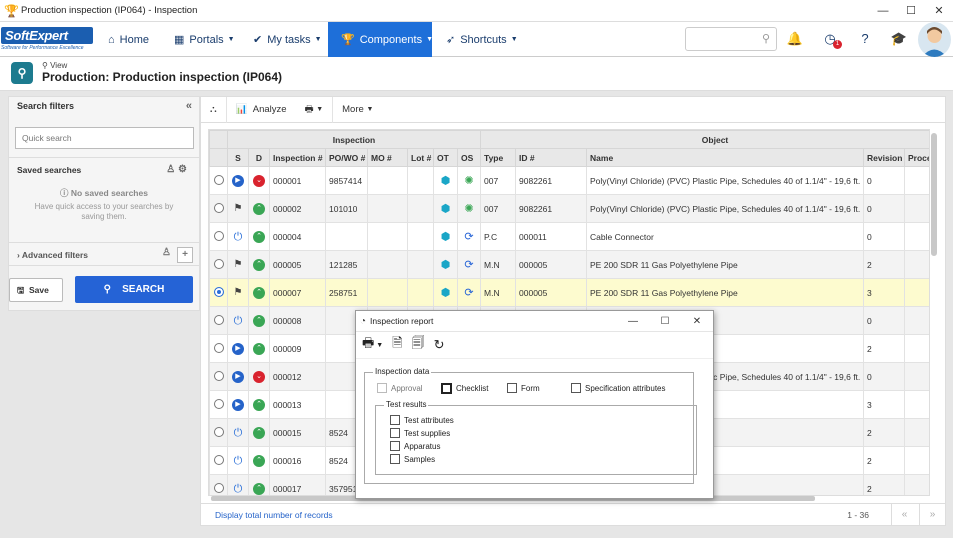  What do you see at coordinates (523, 388) in the screenshot?
I see `form-checkbox: Form` at bounding box center [523, 388].